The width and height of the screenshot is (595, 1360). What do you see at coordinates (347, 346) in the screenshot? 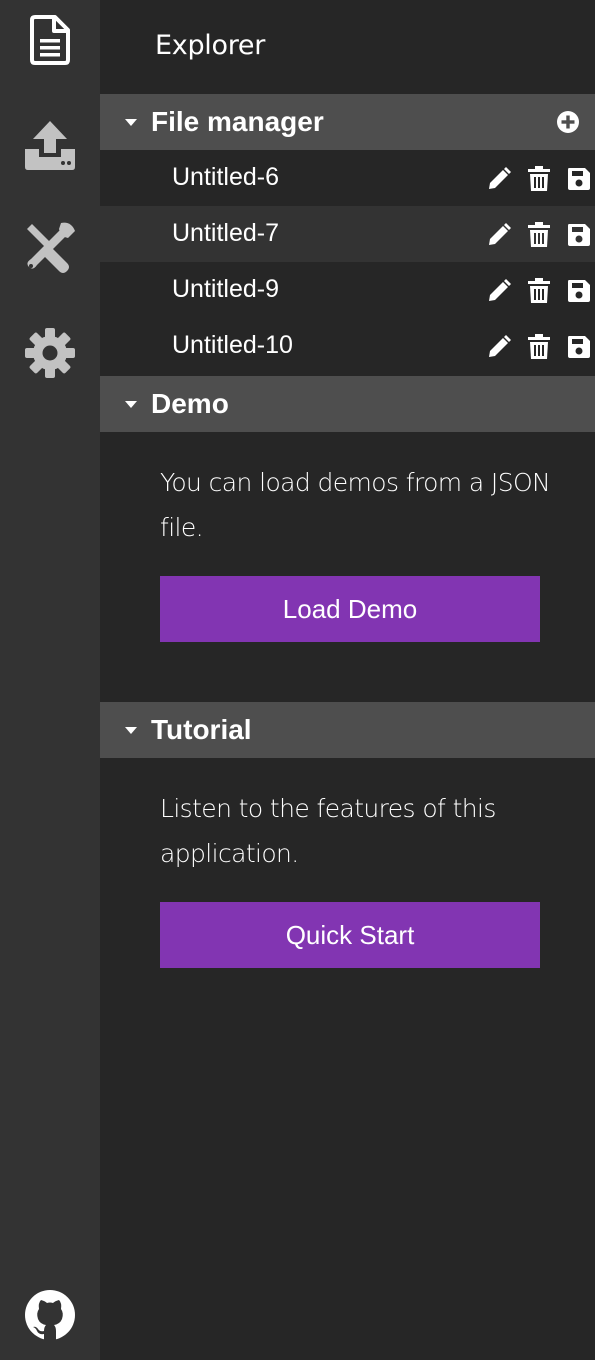
I see `file-row: Untitled-10` at bounding box center [347, 346].